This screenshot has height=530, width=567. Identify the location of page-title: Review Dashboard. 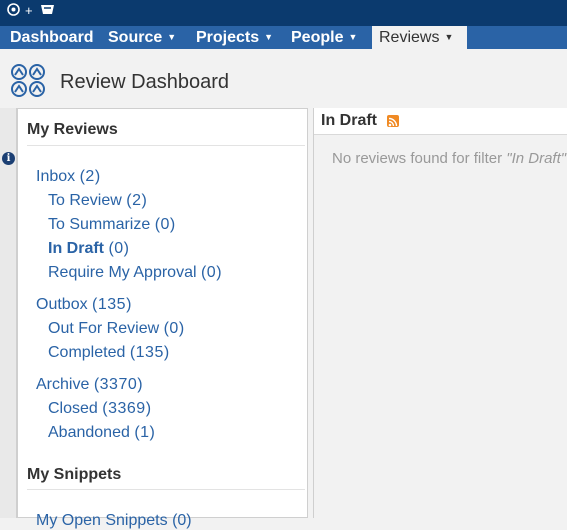
(144, 82).